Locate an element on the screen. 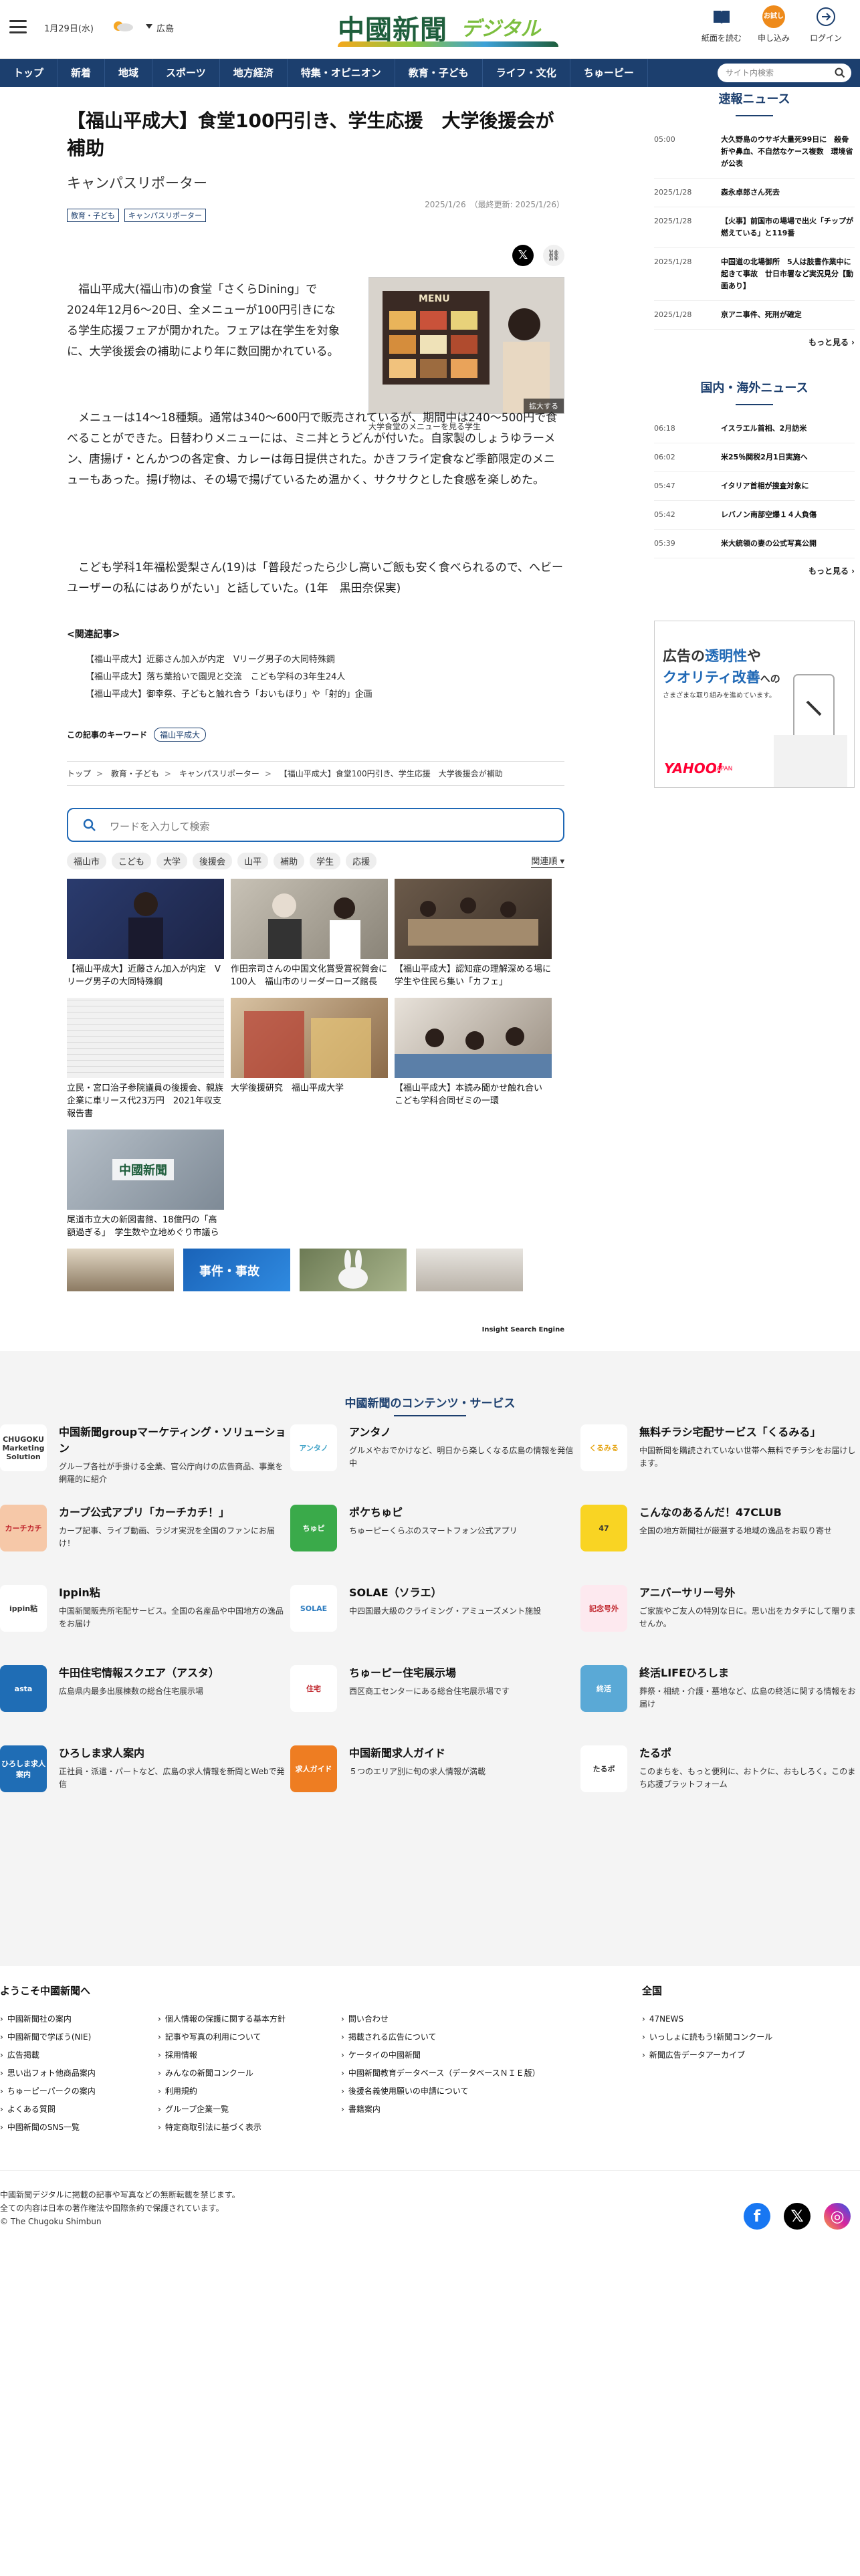  news-item: 06:18 イスラエル首相、2月訪米 is located at coordinates (754, 431).